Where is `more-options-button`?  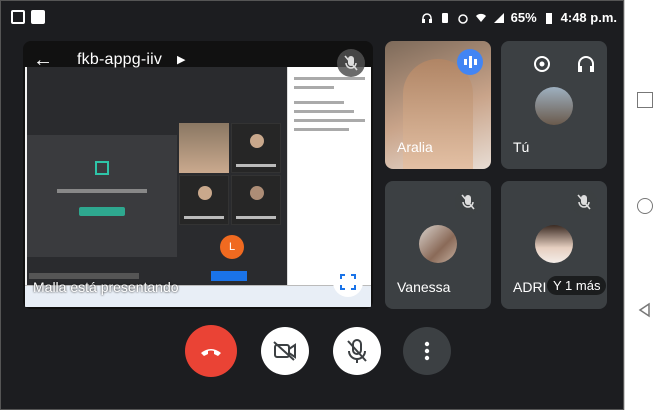
more-options-button is located at coordinates (427, 351).